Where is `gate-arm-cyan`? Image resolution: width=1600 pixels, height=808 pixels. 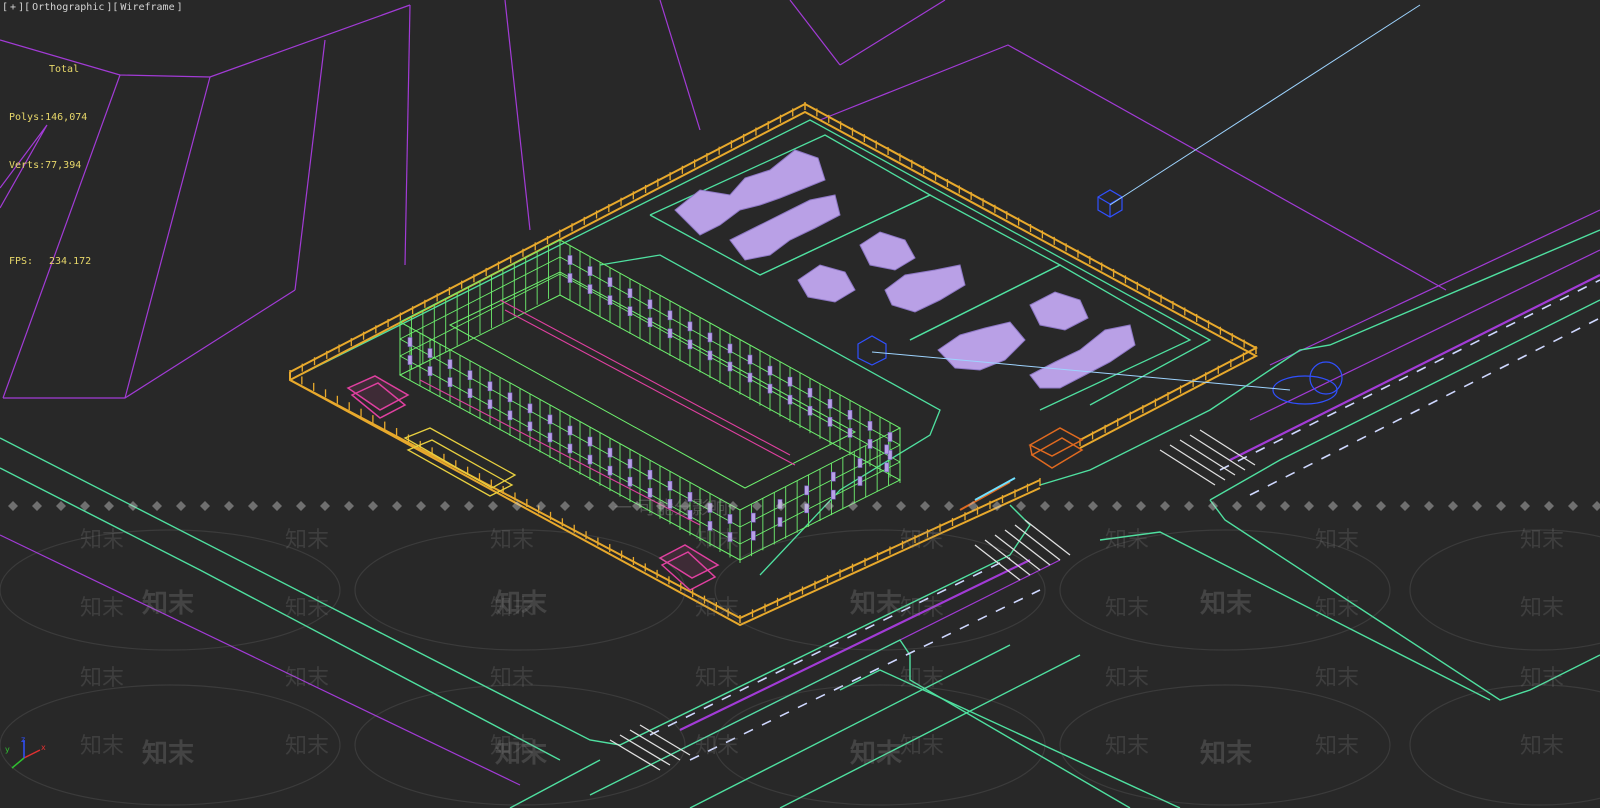 gate-arm-cyan is located at coordinates (995, 489).